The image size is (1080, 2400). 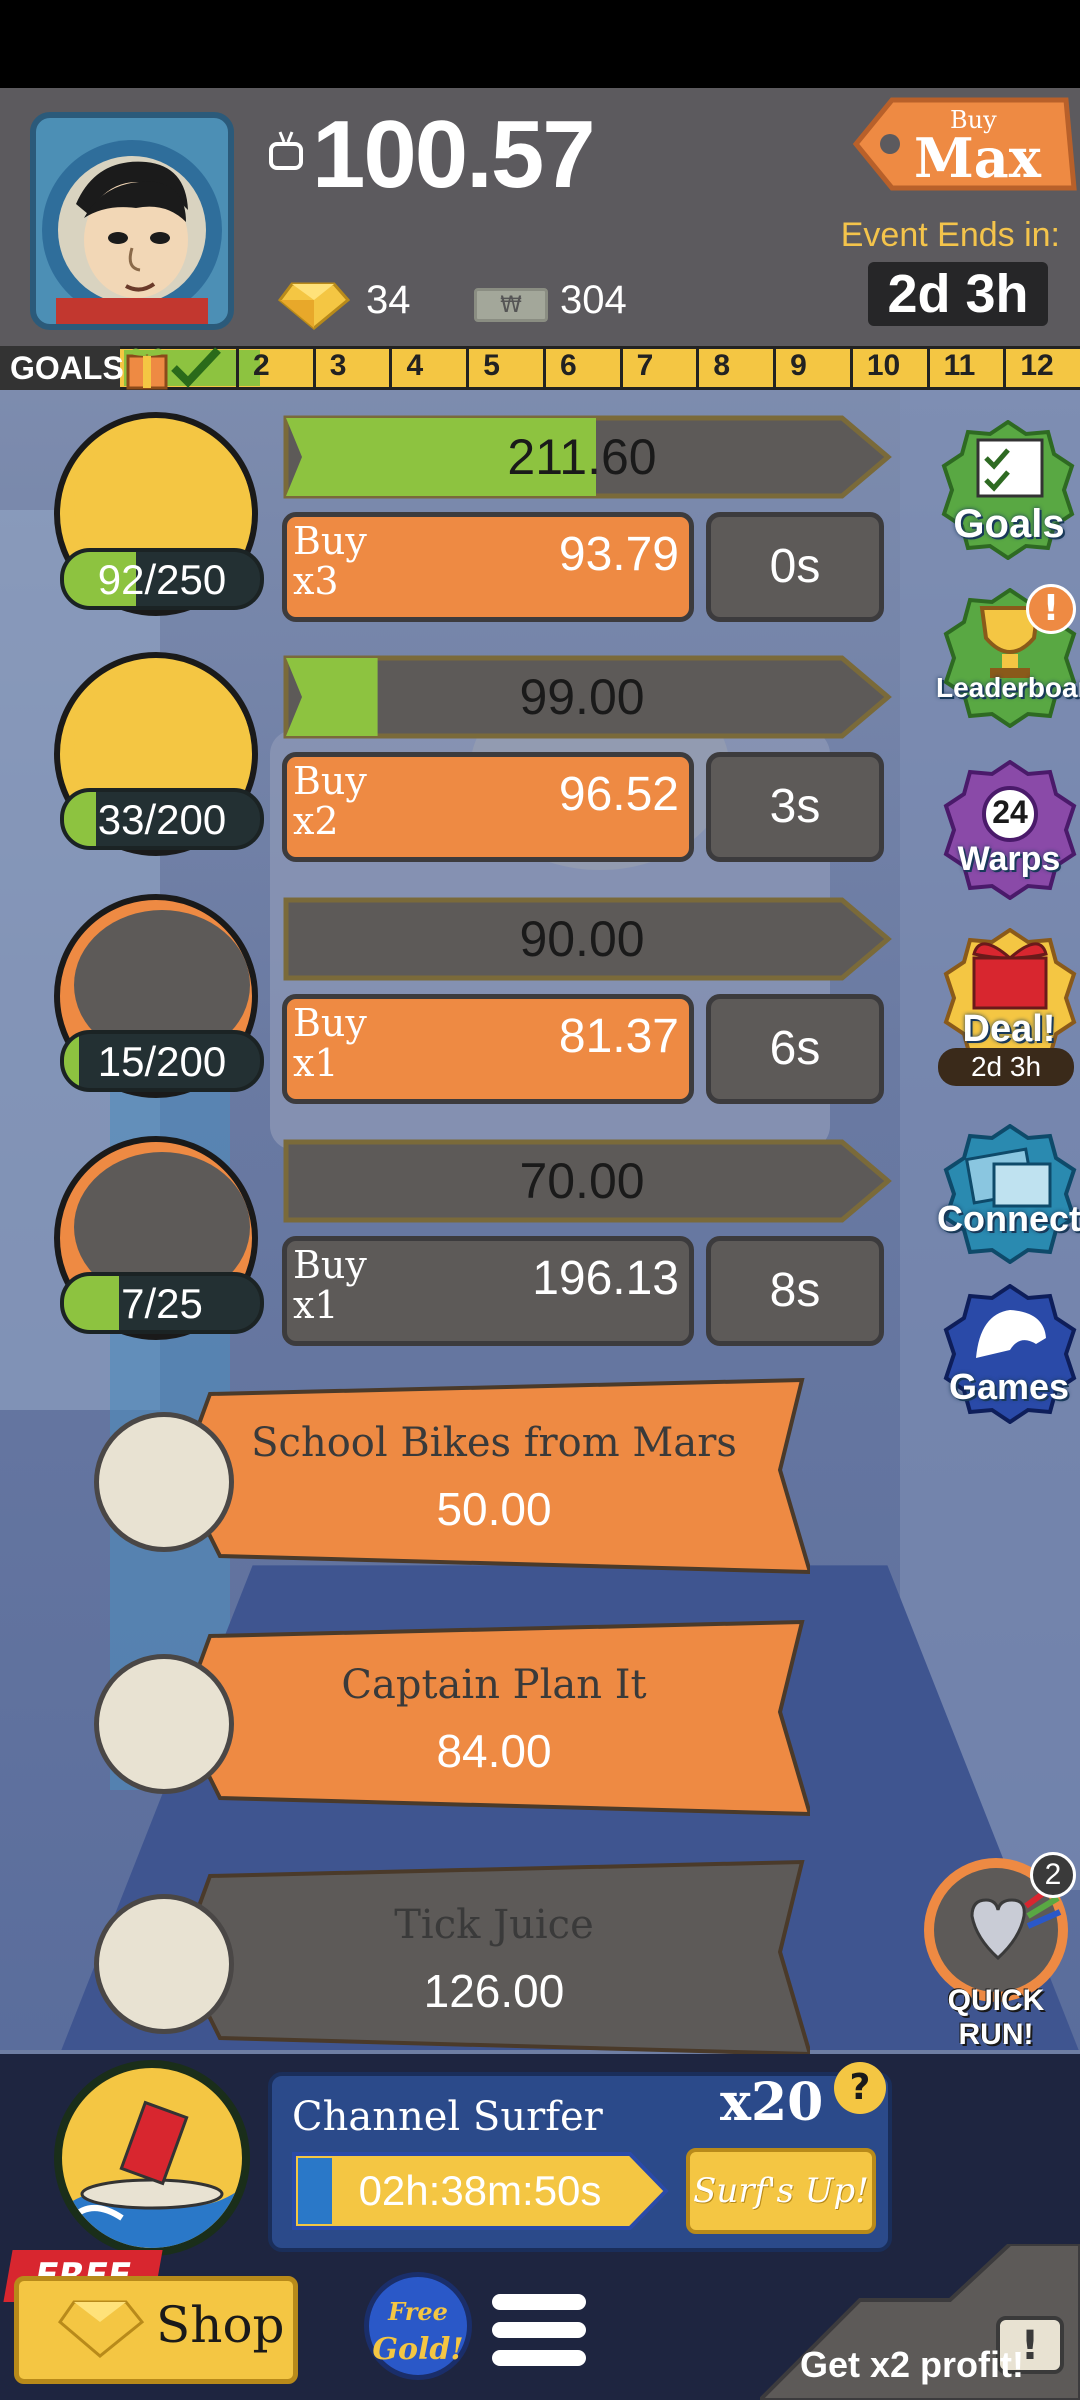 I want to click on channel-surfer-help-button: ?, so click(x=860, y=2088).